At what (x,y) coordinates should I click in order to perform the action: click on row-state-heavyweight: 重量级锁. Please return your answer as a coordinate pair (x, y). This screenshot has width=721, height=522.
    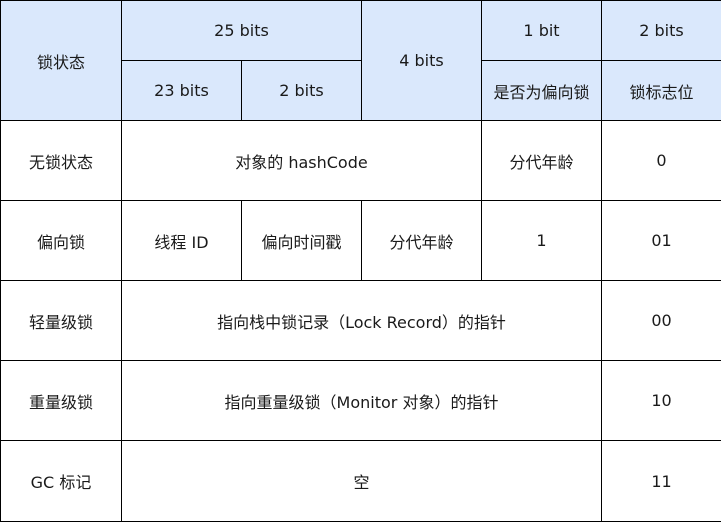
    Looking at the image, I should click on (61, 401).